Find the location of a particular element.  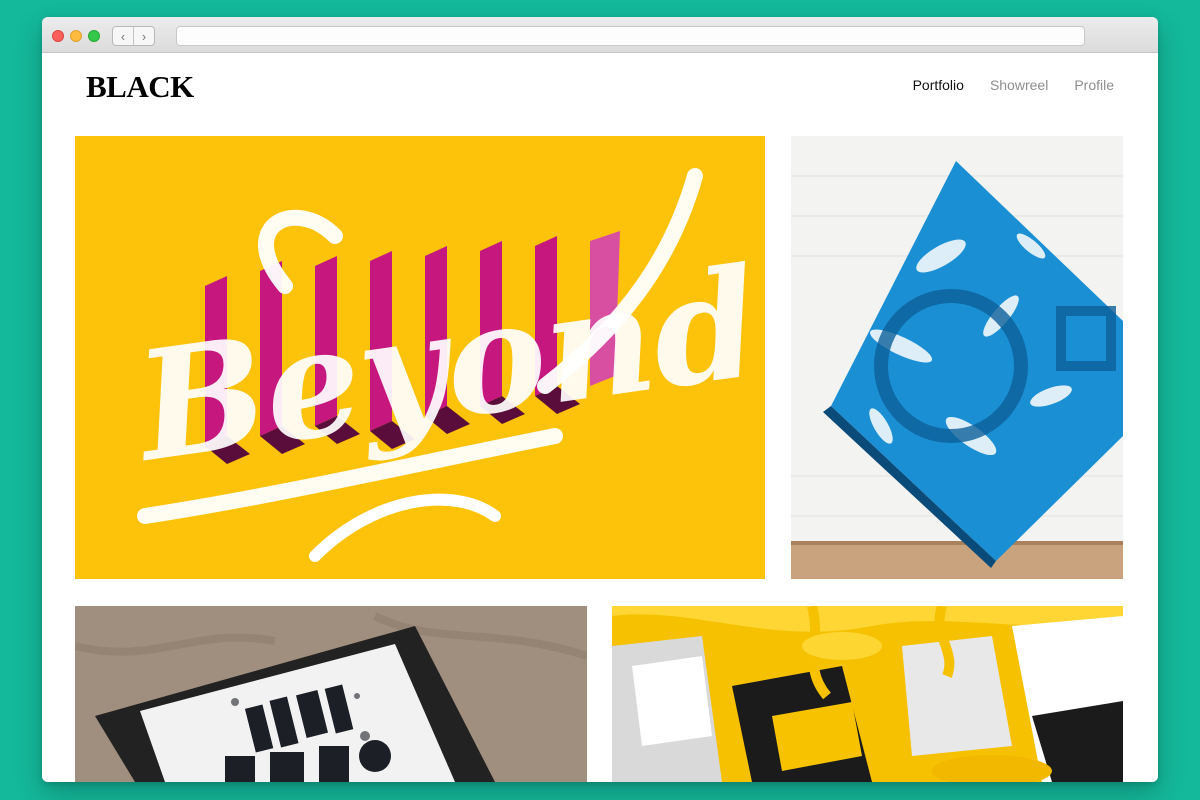

yellow-paint-artwork is located at coordinates (867, 694).